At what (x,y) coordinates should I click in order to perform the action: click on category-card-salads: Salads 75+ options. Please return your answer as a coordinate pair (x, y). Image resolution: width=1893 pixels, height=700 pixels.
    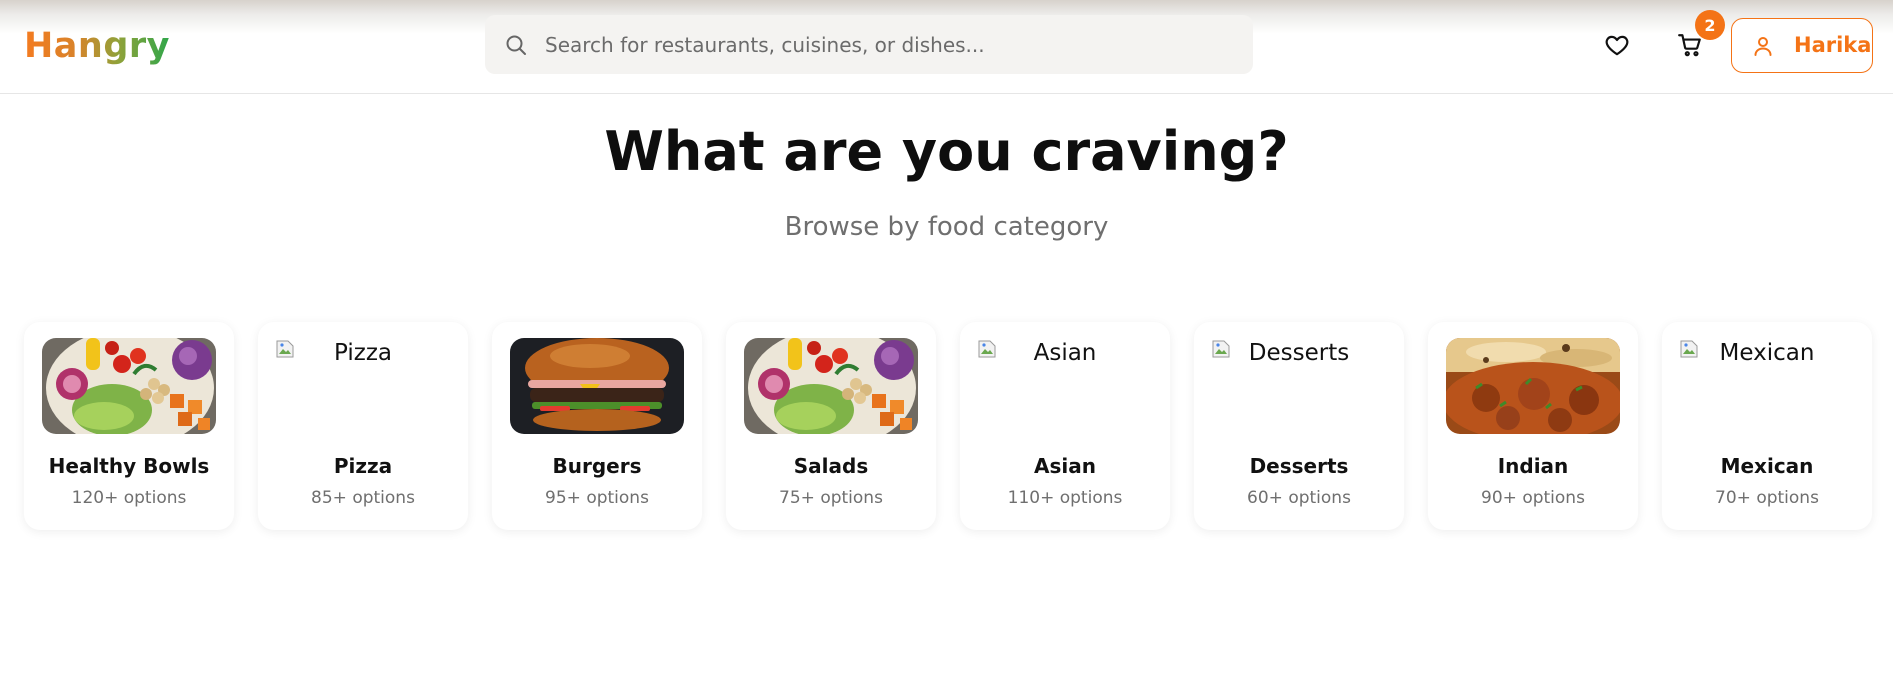
    Looking at the image, I should click on (831, 426).